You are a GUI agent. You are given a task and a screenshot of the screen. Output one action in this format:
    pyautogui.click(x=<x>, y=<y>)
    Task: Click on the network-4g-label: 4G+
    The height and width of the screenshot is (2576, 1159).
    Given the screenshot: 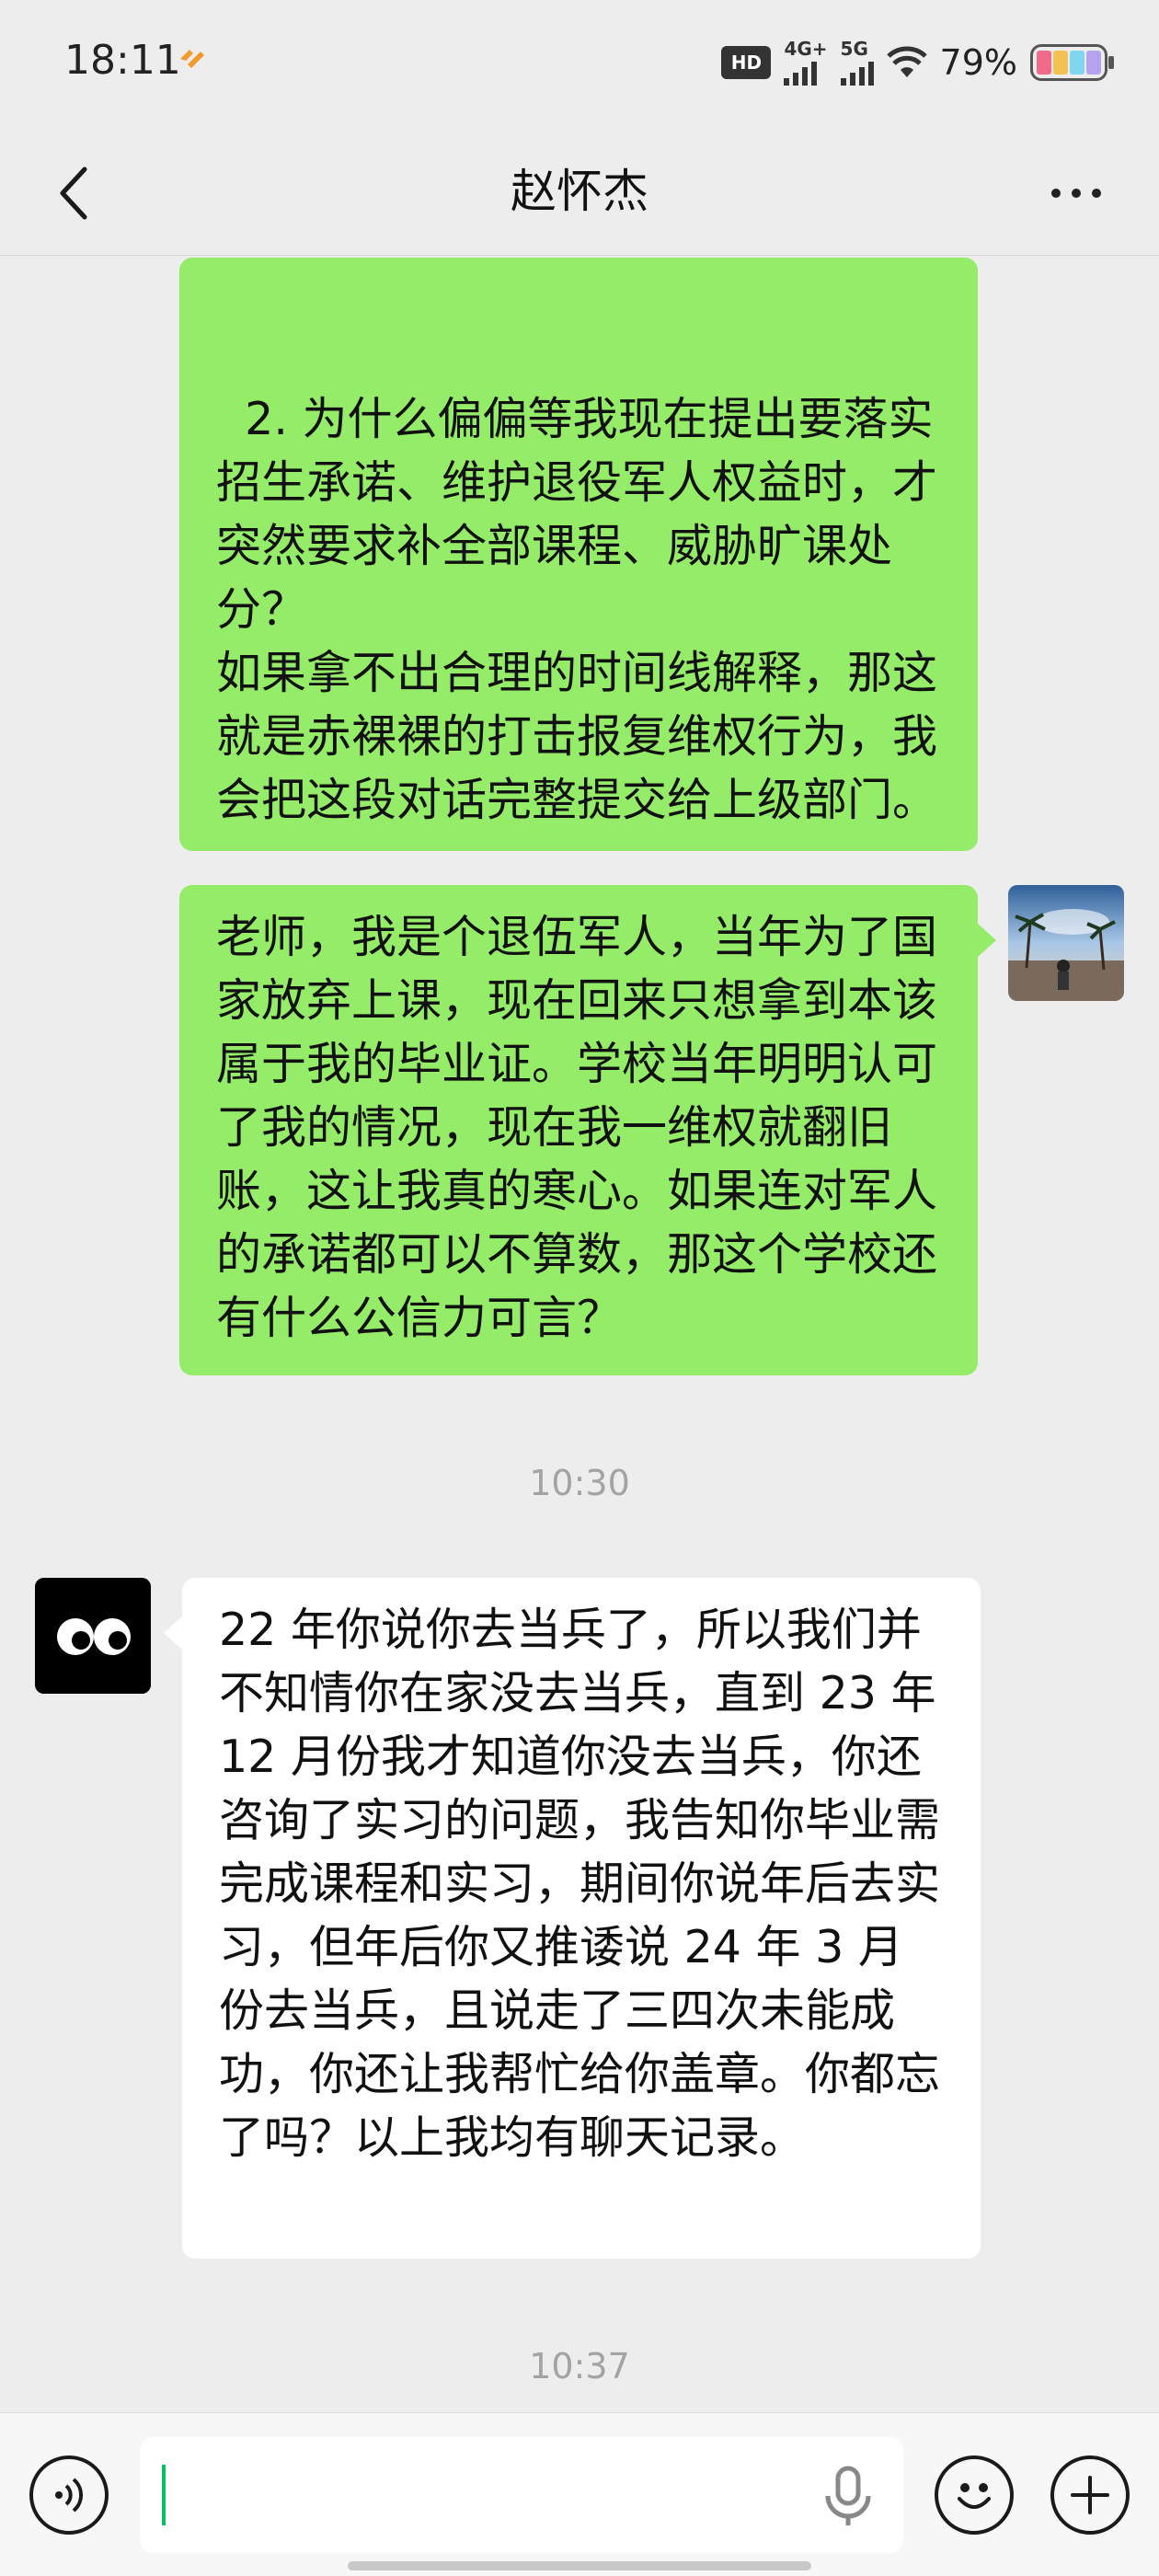 What is the action you would take?
    pyautogui.click(x=806, y=49)
    